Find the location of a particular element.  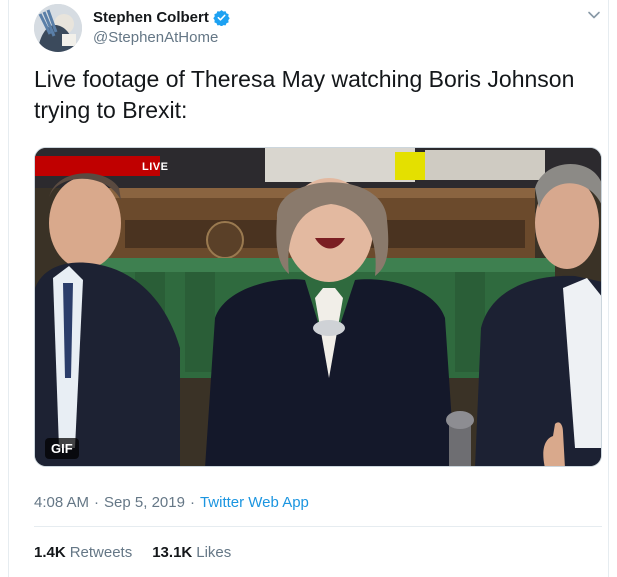

tweet-stats: 1.4K Retweets 13.1K Likes is located at coordinates (142, 552).